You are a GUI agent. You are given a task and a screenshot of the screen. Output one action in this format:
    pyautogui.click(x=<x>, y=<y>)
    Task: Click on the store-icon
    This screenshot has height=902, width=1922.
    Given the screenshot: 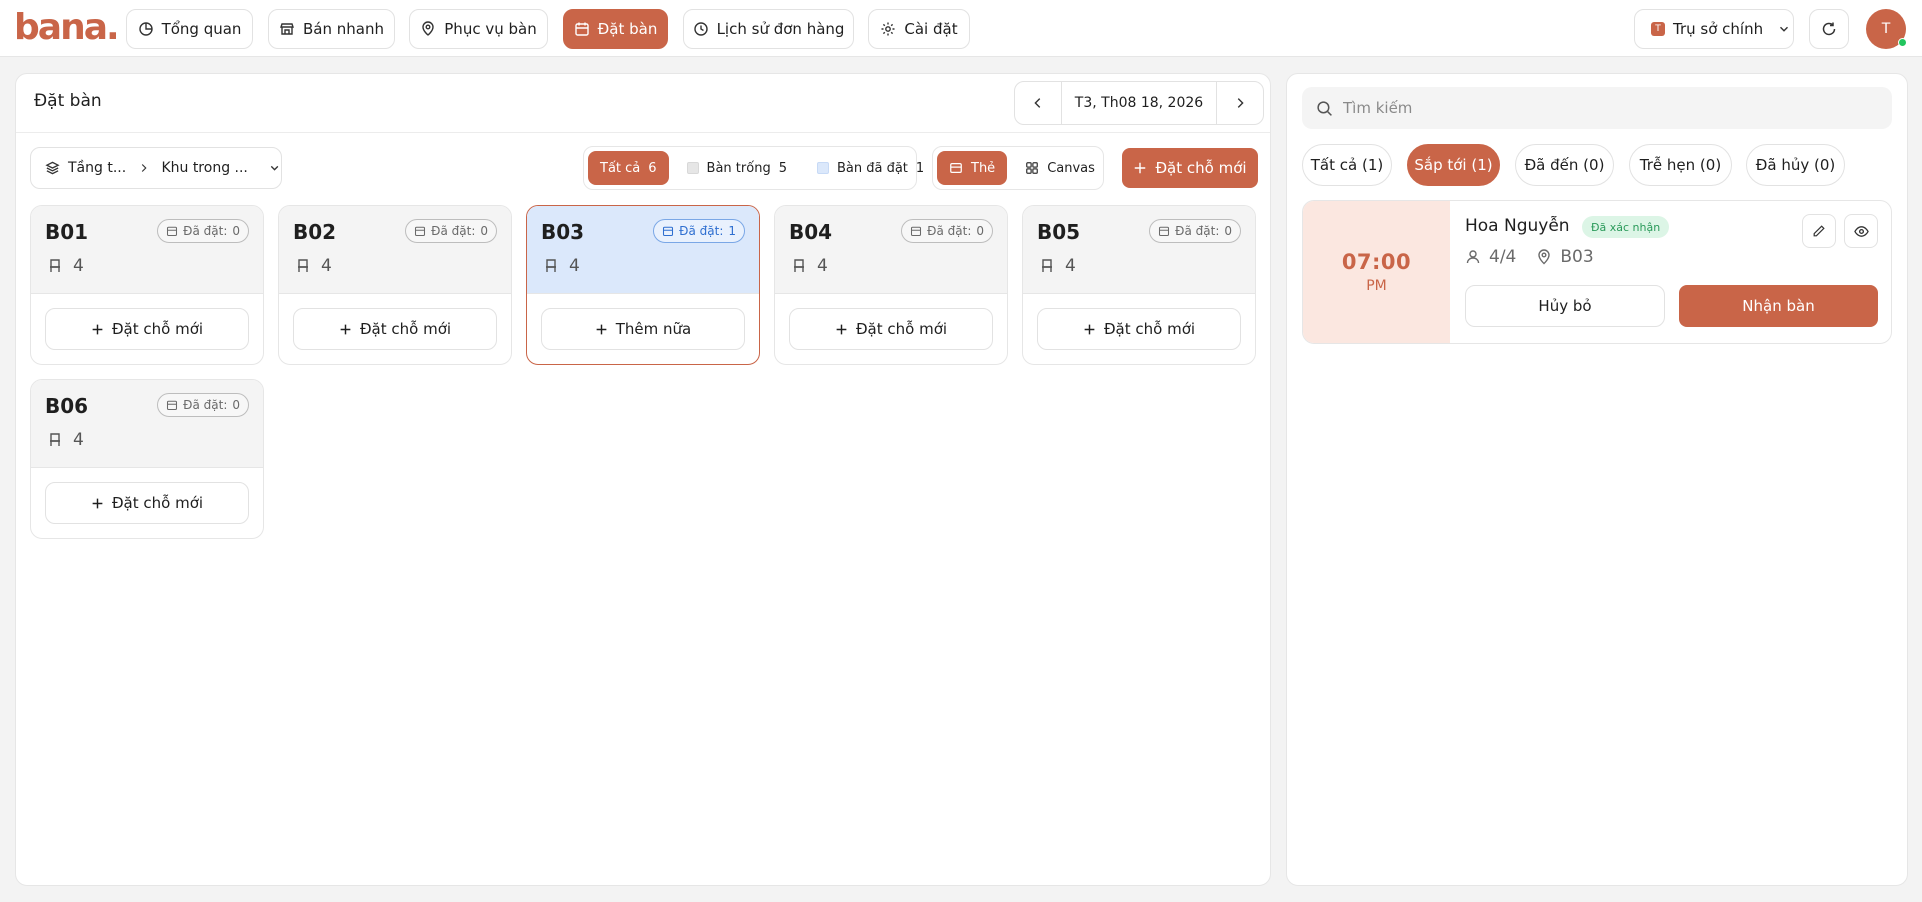 What is the action you would take?
    pyautogui.click(x=287, y=29)
    